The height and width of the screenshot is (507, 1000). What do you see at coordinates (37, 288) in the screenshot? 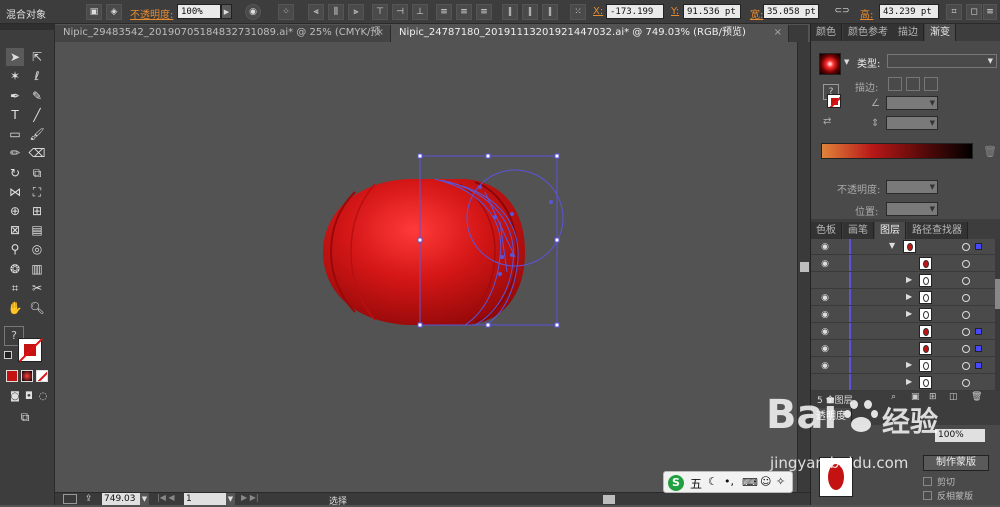
I see `slice-tool-icon: ✂` at bounding box center [37, 288].